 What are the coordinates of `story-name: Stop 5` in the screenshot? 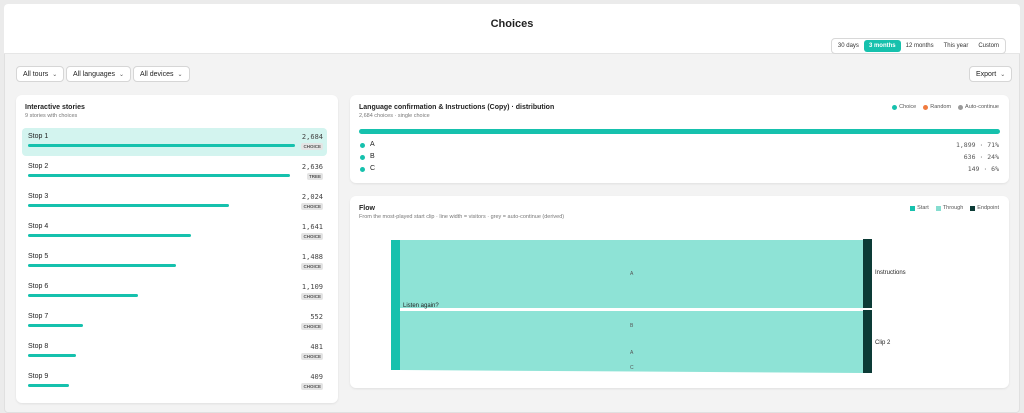 It's located at (38, 256).